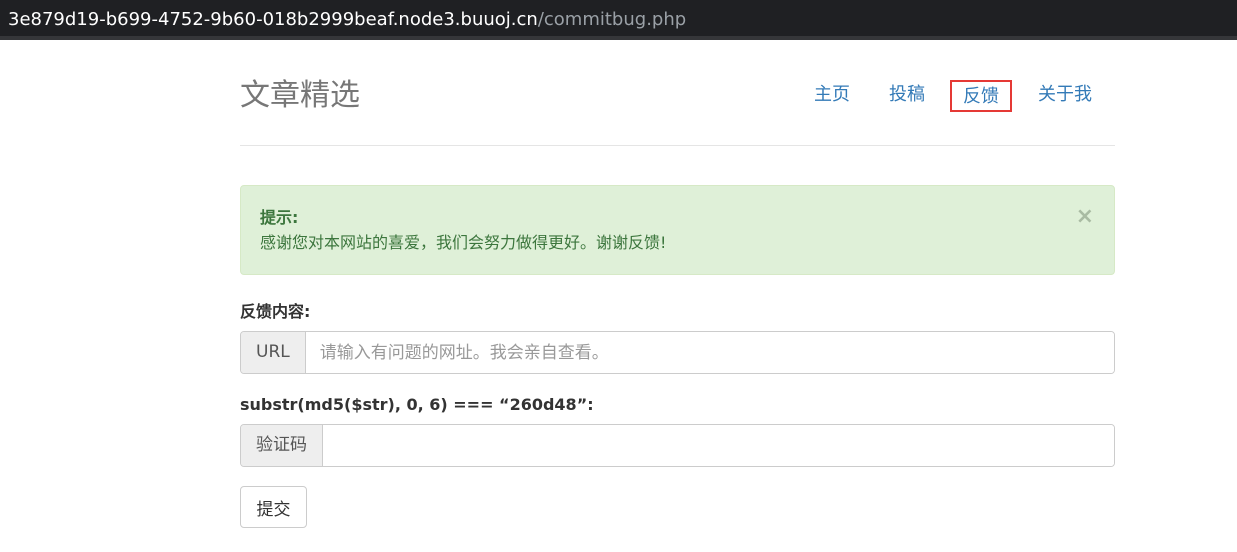  I want to click on submit-button: 提交, so click(273, 507).